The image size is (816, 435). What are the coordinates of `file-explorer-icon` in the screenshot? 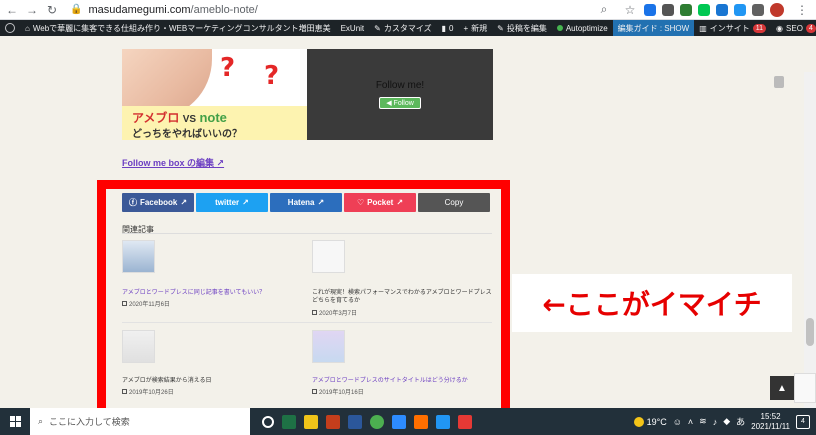 It's located at (311, 421).